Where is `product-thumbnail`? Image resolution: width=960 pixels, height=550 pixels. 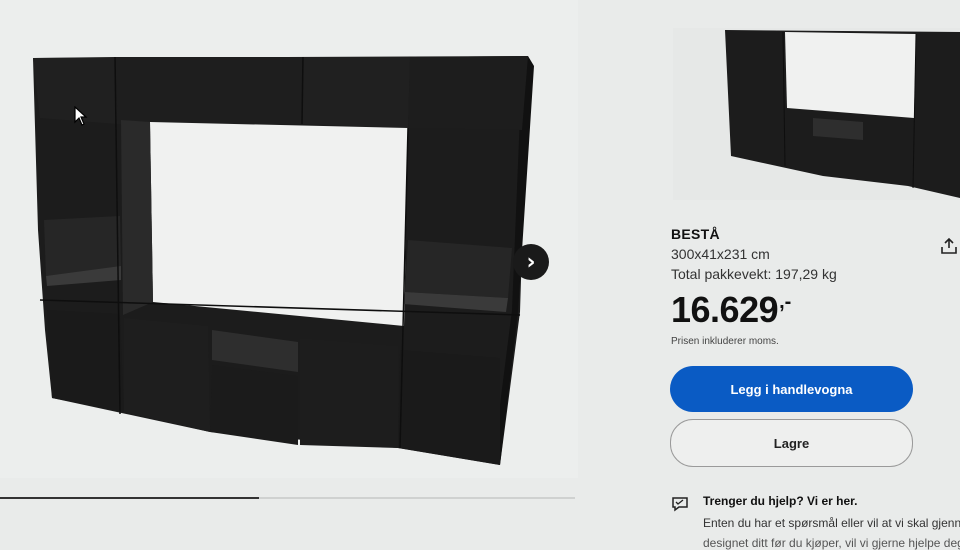
product-thumbnail is located at coordinates (816, 114).